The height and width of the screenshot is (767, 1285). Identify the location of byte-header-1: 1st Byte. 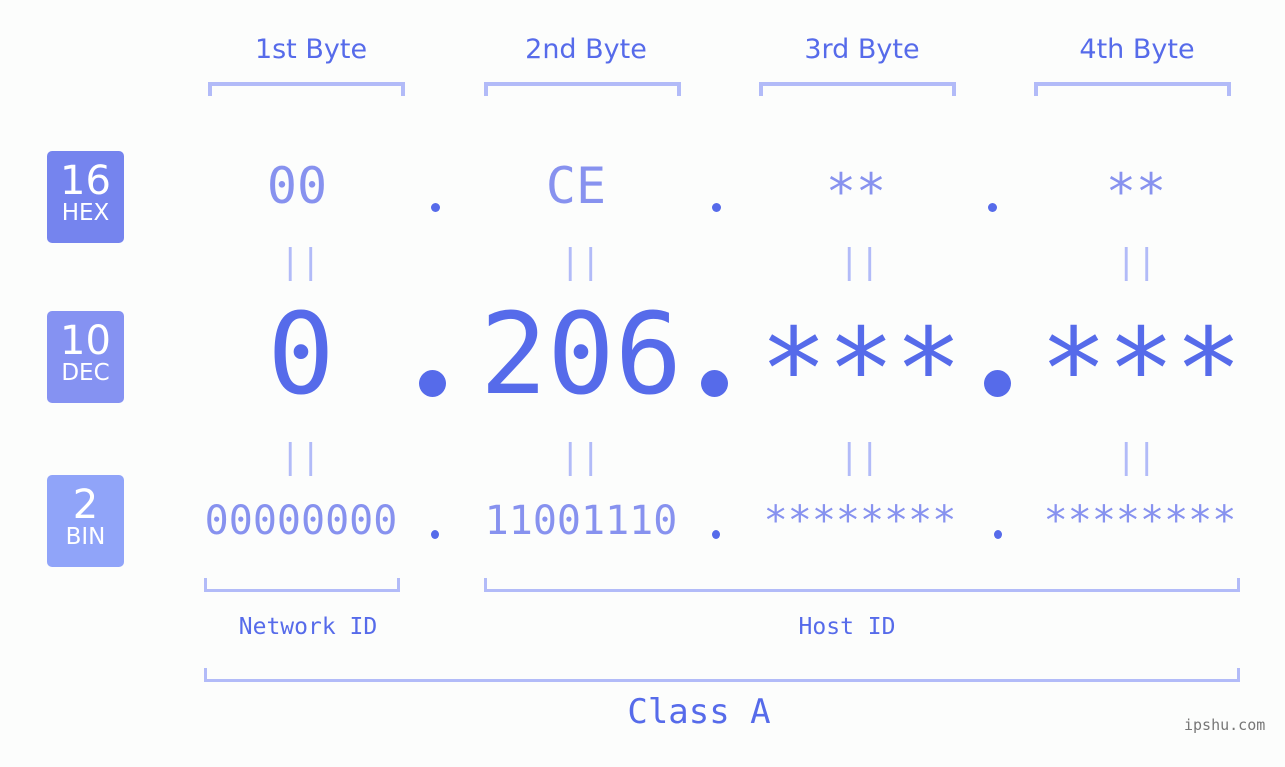
(311, 49).